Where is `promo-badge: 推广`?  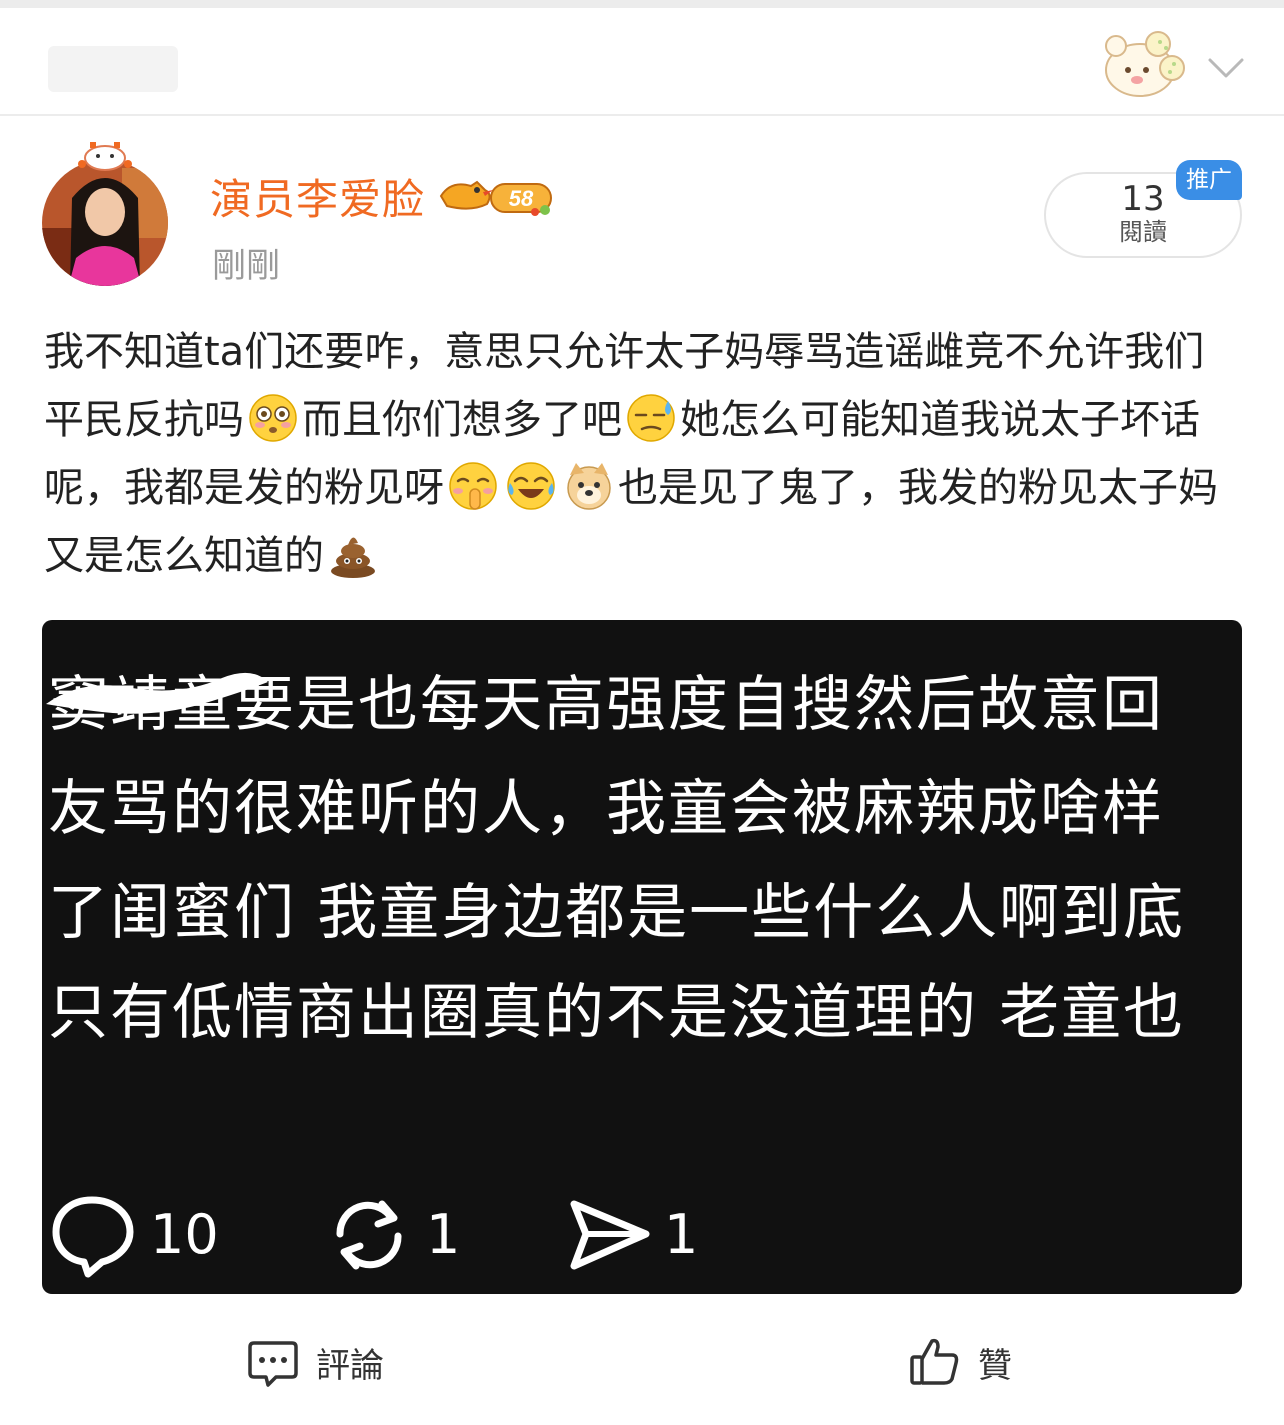 promo-badge: 推广 is located at coordinates (1209, 180).